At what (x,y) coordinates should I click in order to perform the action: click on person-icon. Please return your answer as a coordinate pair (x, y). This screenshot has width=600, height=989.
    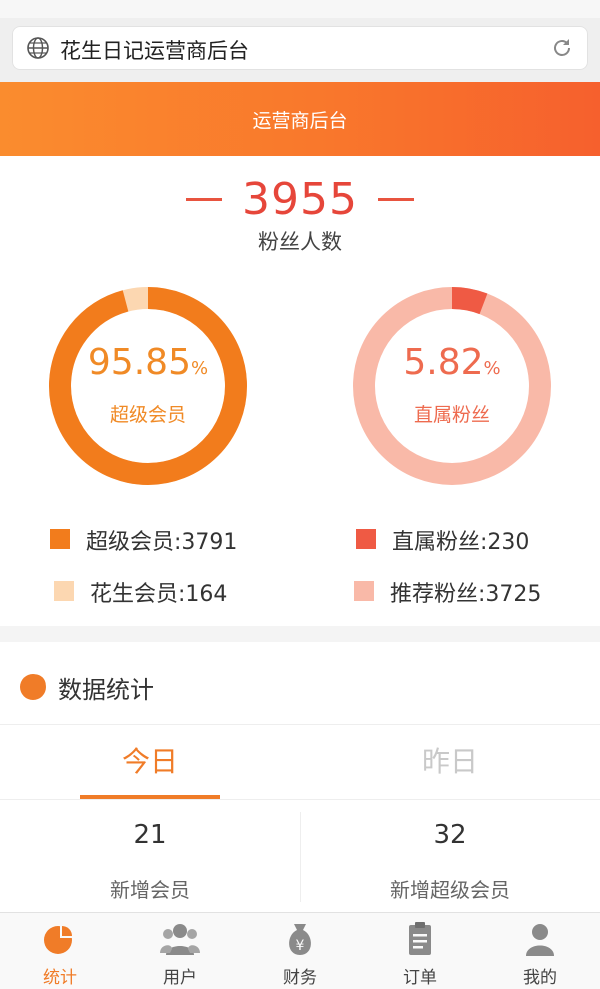
    Looking at the image, I should click on (540, 940).